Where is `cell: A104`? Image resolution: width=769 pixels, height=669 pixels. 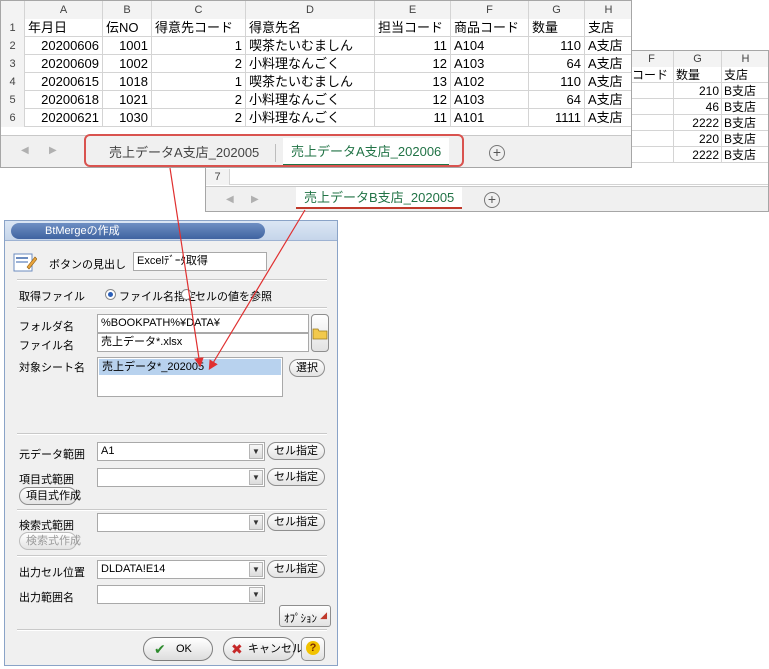
cell: A104 is located at coordinates (490, 46).